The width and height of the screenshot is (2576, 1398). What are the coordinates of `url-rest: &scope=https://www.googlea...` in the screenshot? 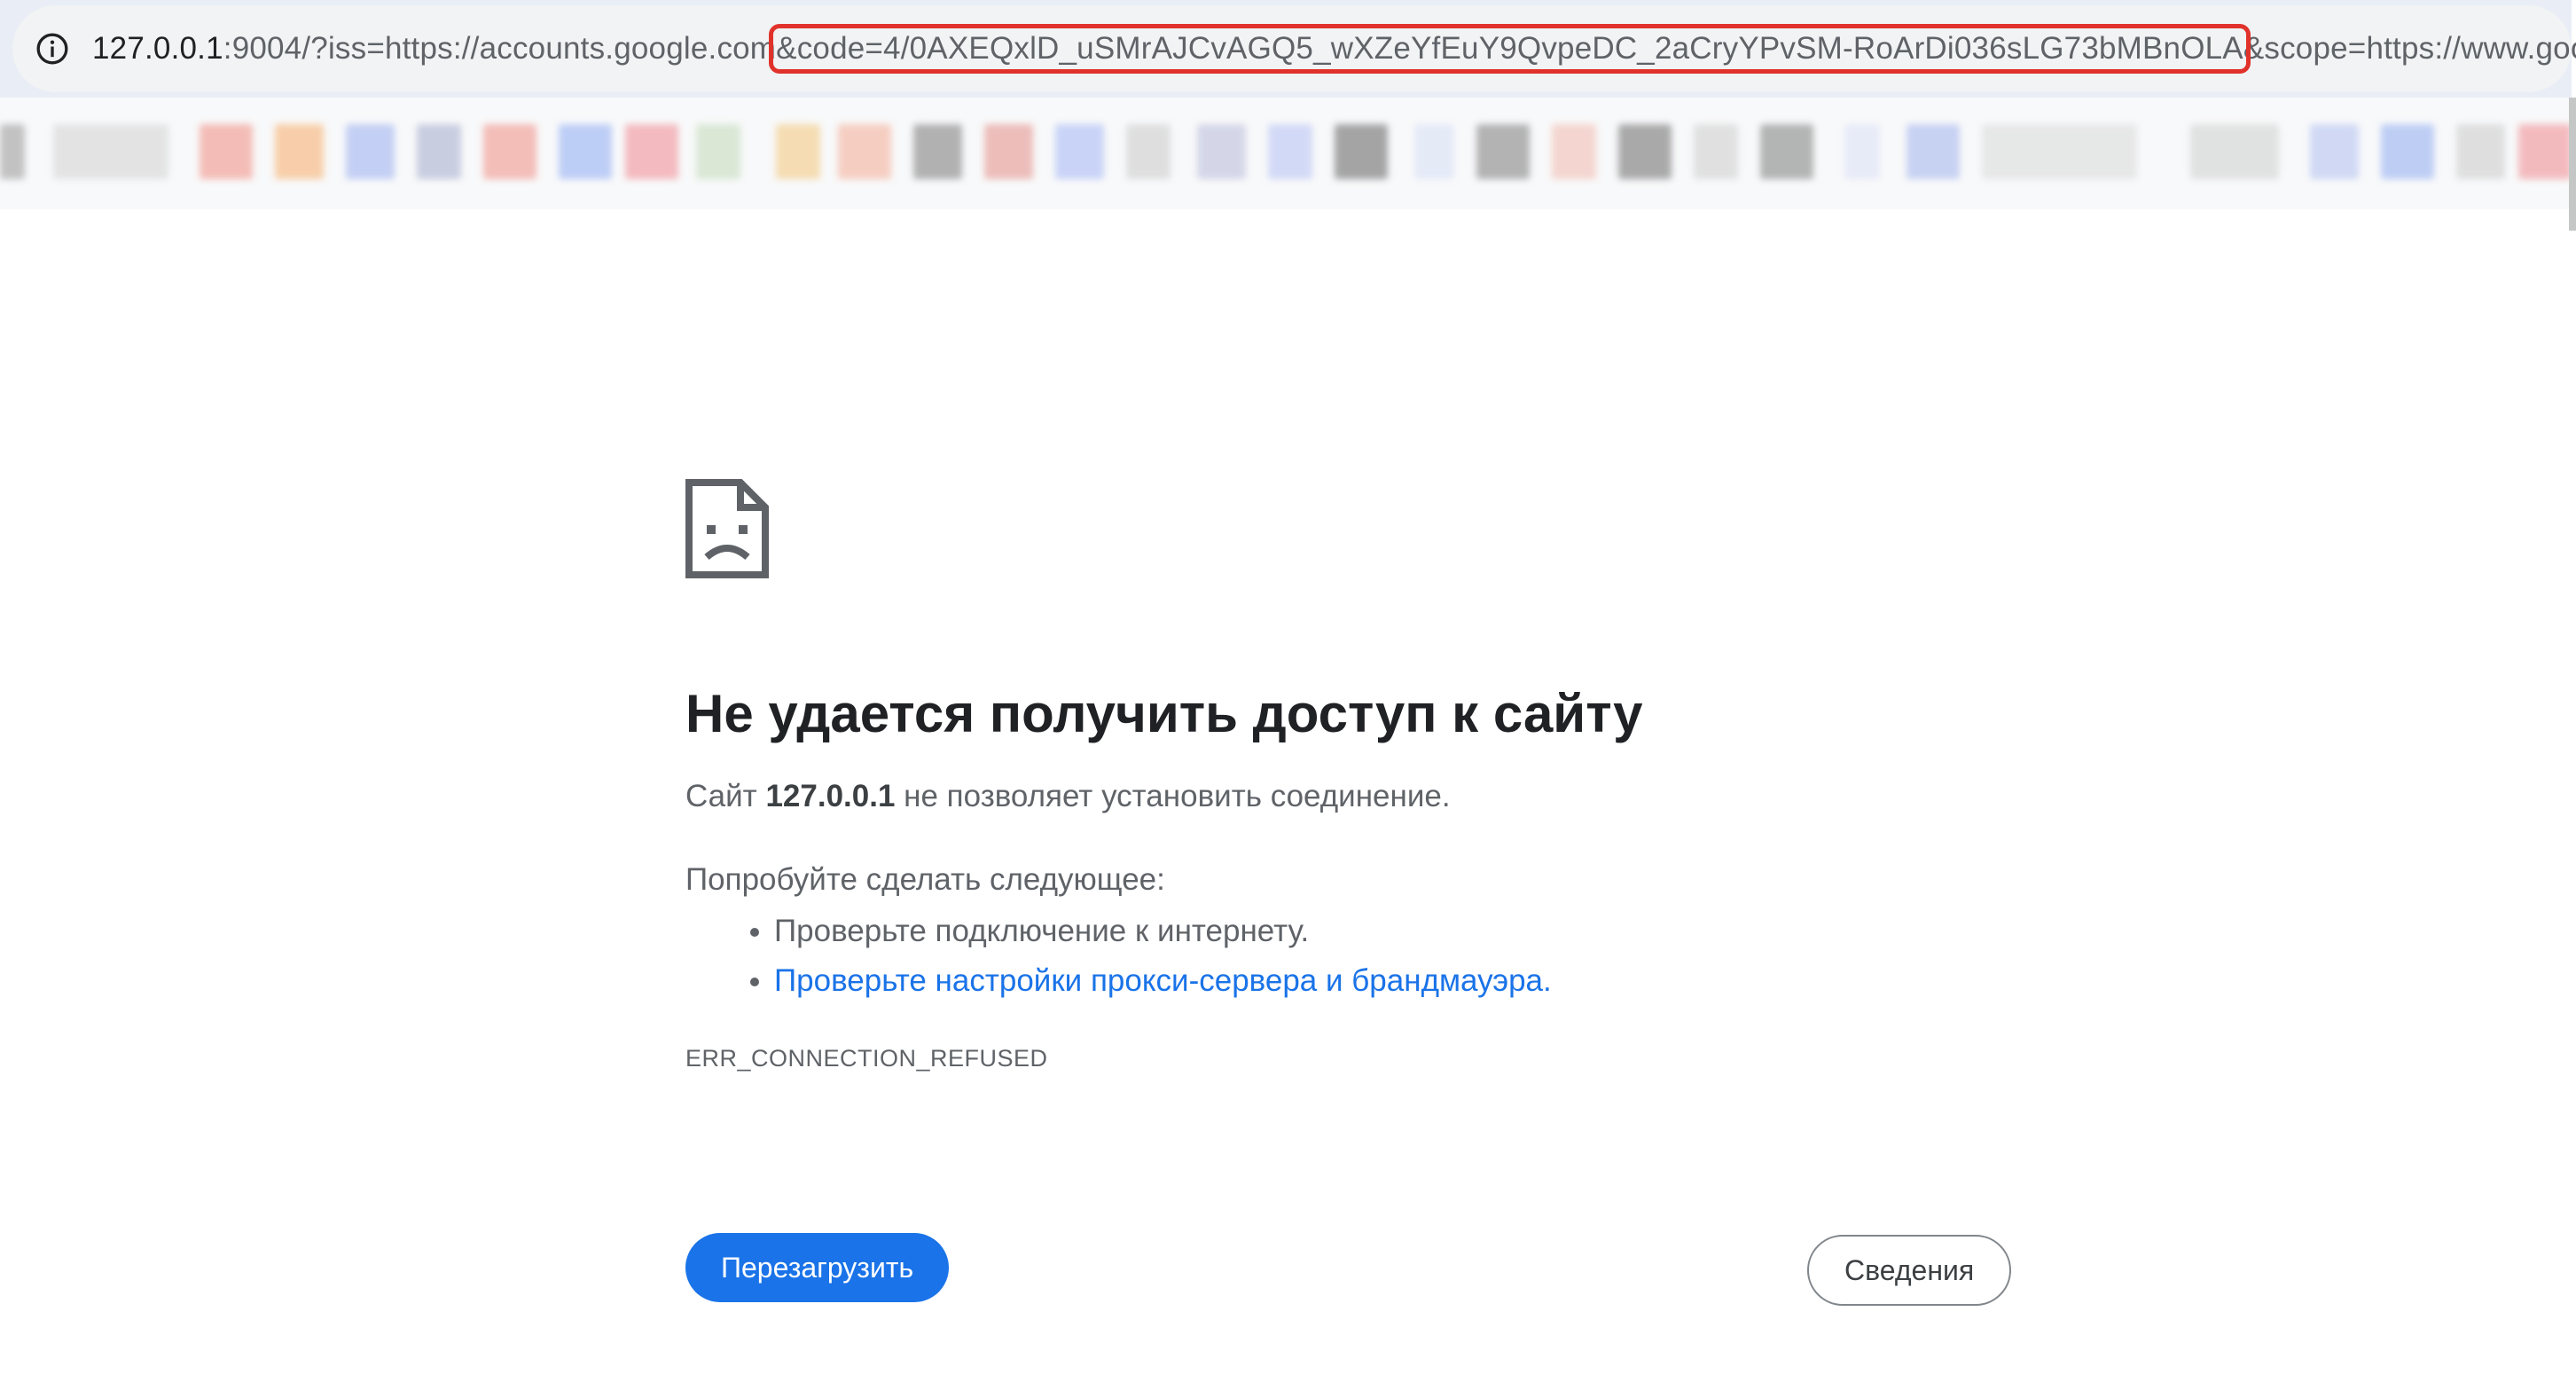 It's located at (2409, 48).